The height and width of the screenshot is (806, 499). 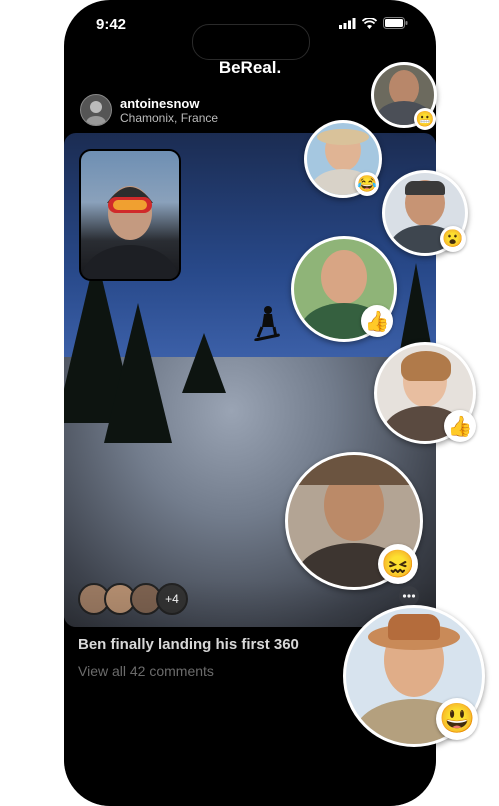 I want to click on user-avatar, so click(x=96, y=110).